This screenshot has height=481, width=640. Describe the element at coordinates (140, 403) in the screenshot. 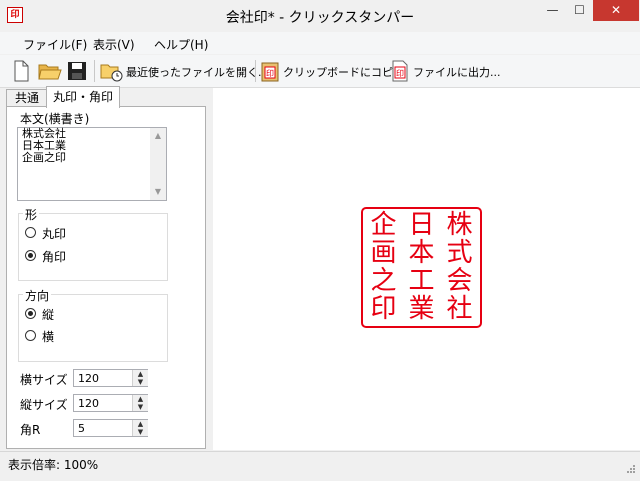

I see `height-stepper: ▲ ▼` at that location.